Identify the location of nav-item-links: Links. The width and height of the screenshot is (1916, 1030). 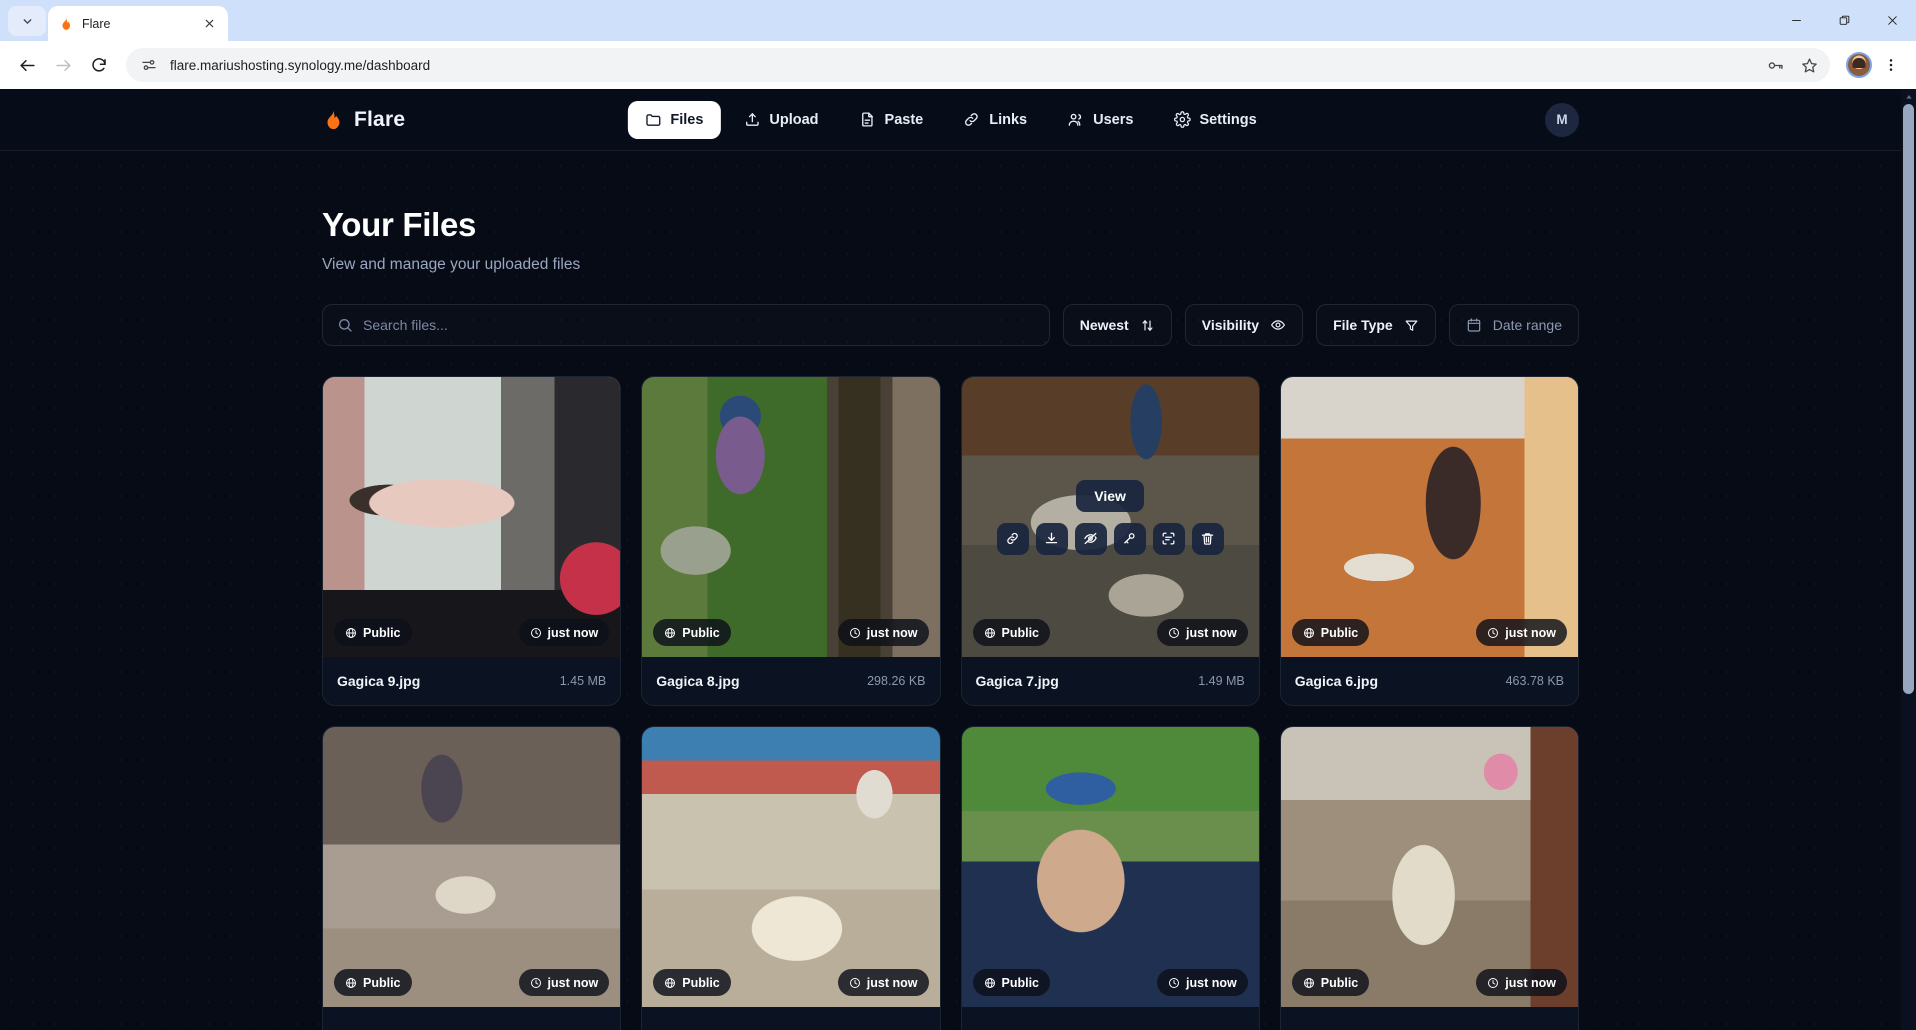
(995, 120).